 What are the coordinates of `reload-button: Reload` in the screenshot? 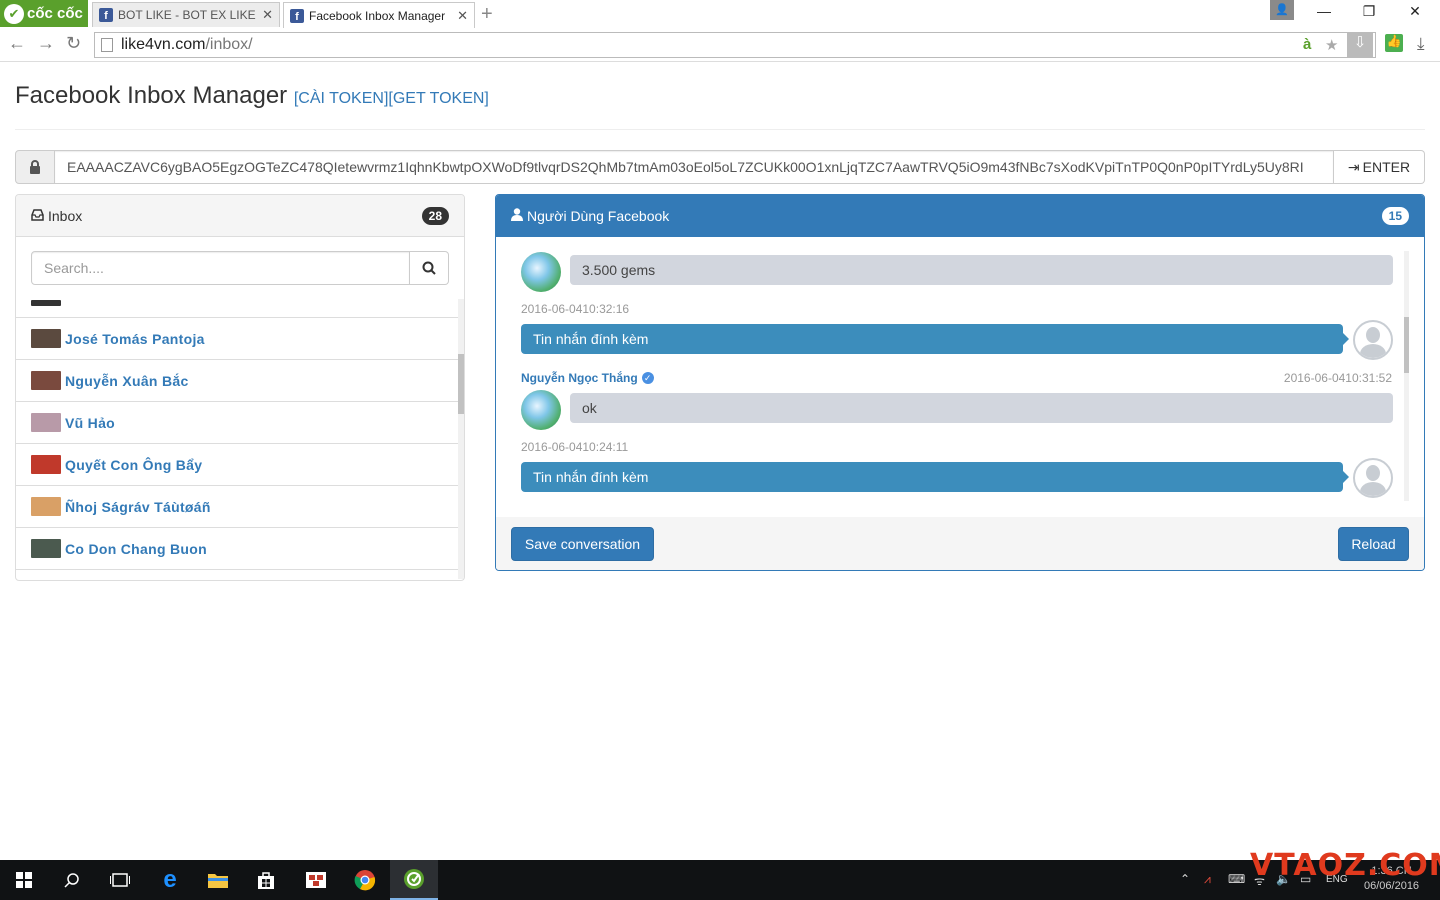 It's located at (1373, 544).